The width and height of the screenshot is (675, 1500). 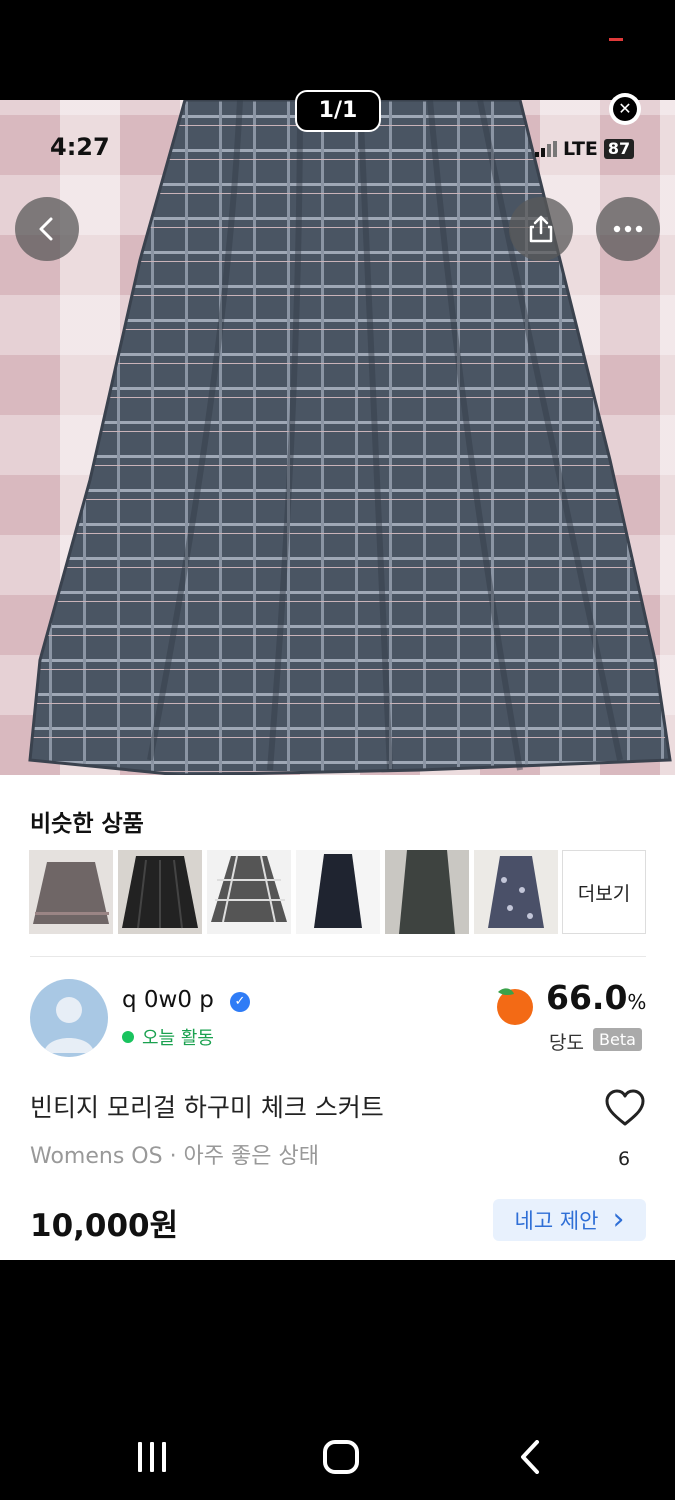 What do you see at coordinates (87, 824) in the screenshot?
I see `similar-products-title: 비슷한 상품` at bounding box center [87, 824].